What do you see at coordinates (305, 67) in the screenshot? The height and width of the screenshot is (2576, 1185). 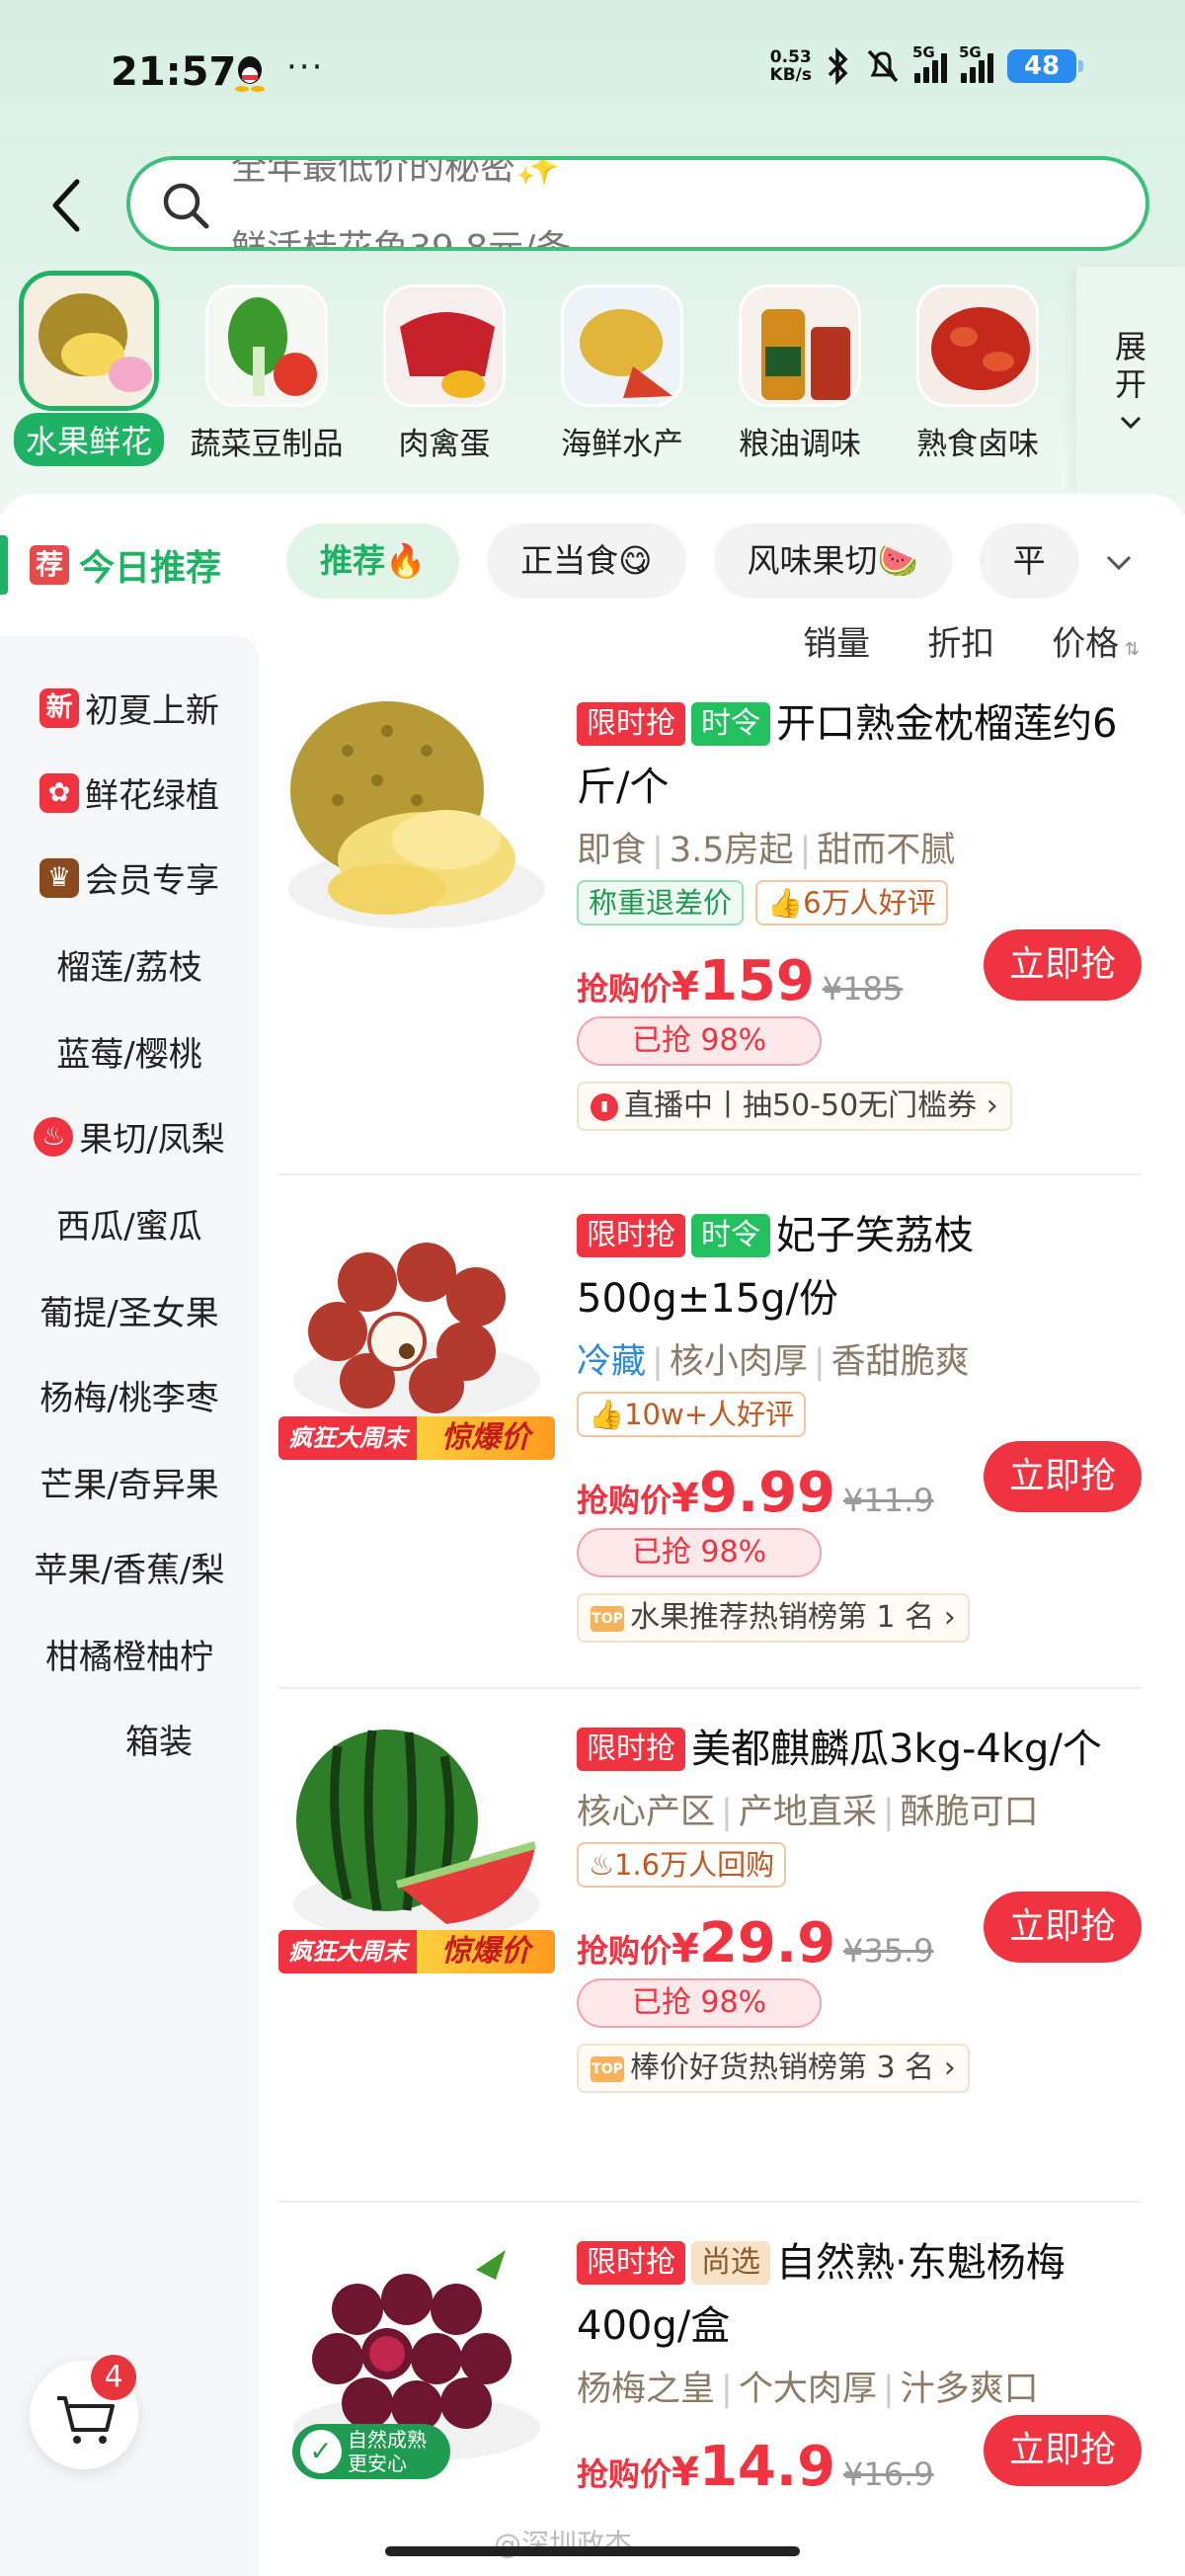 I see `more-notifications-icon: ···` at bounding box center [305, 67].